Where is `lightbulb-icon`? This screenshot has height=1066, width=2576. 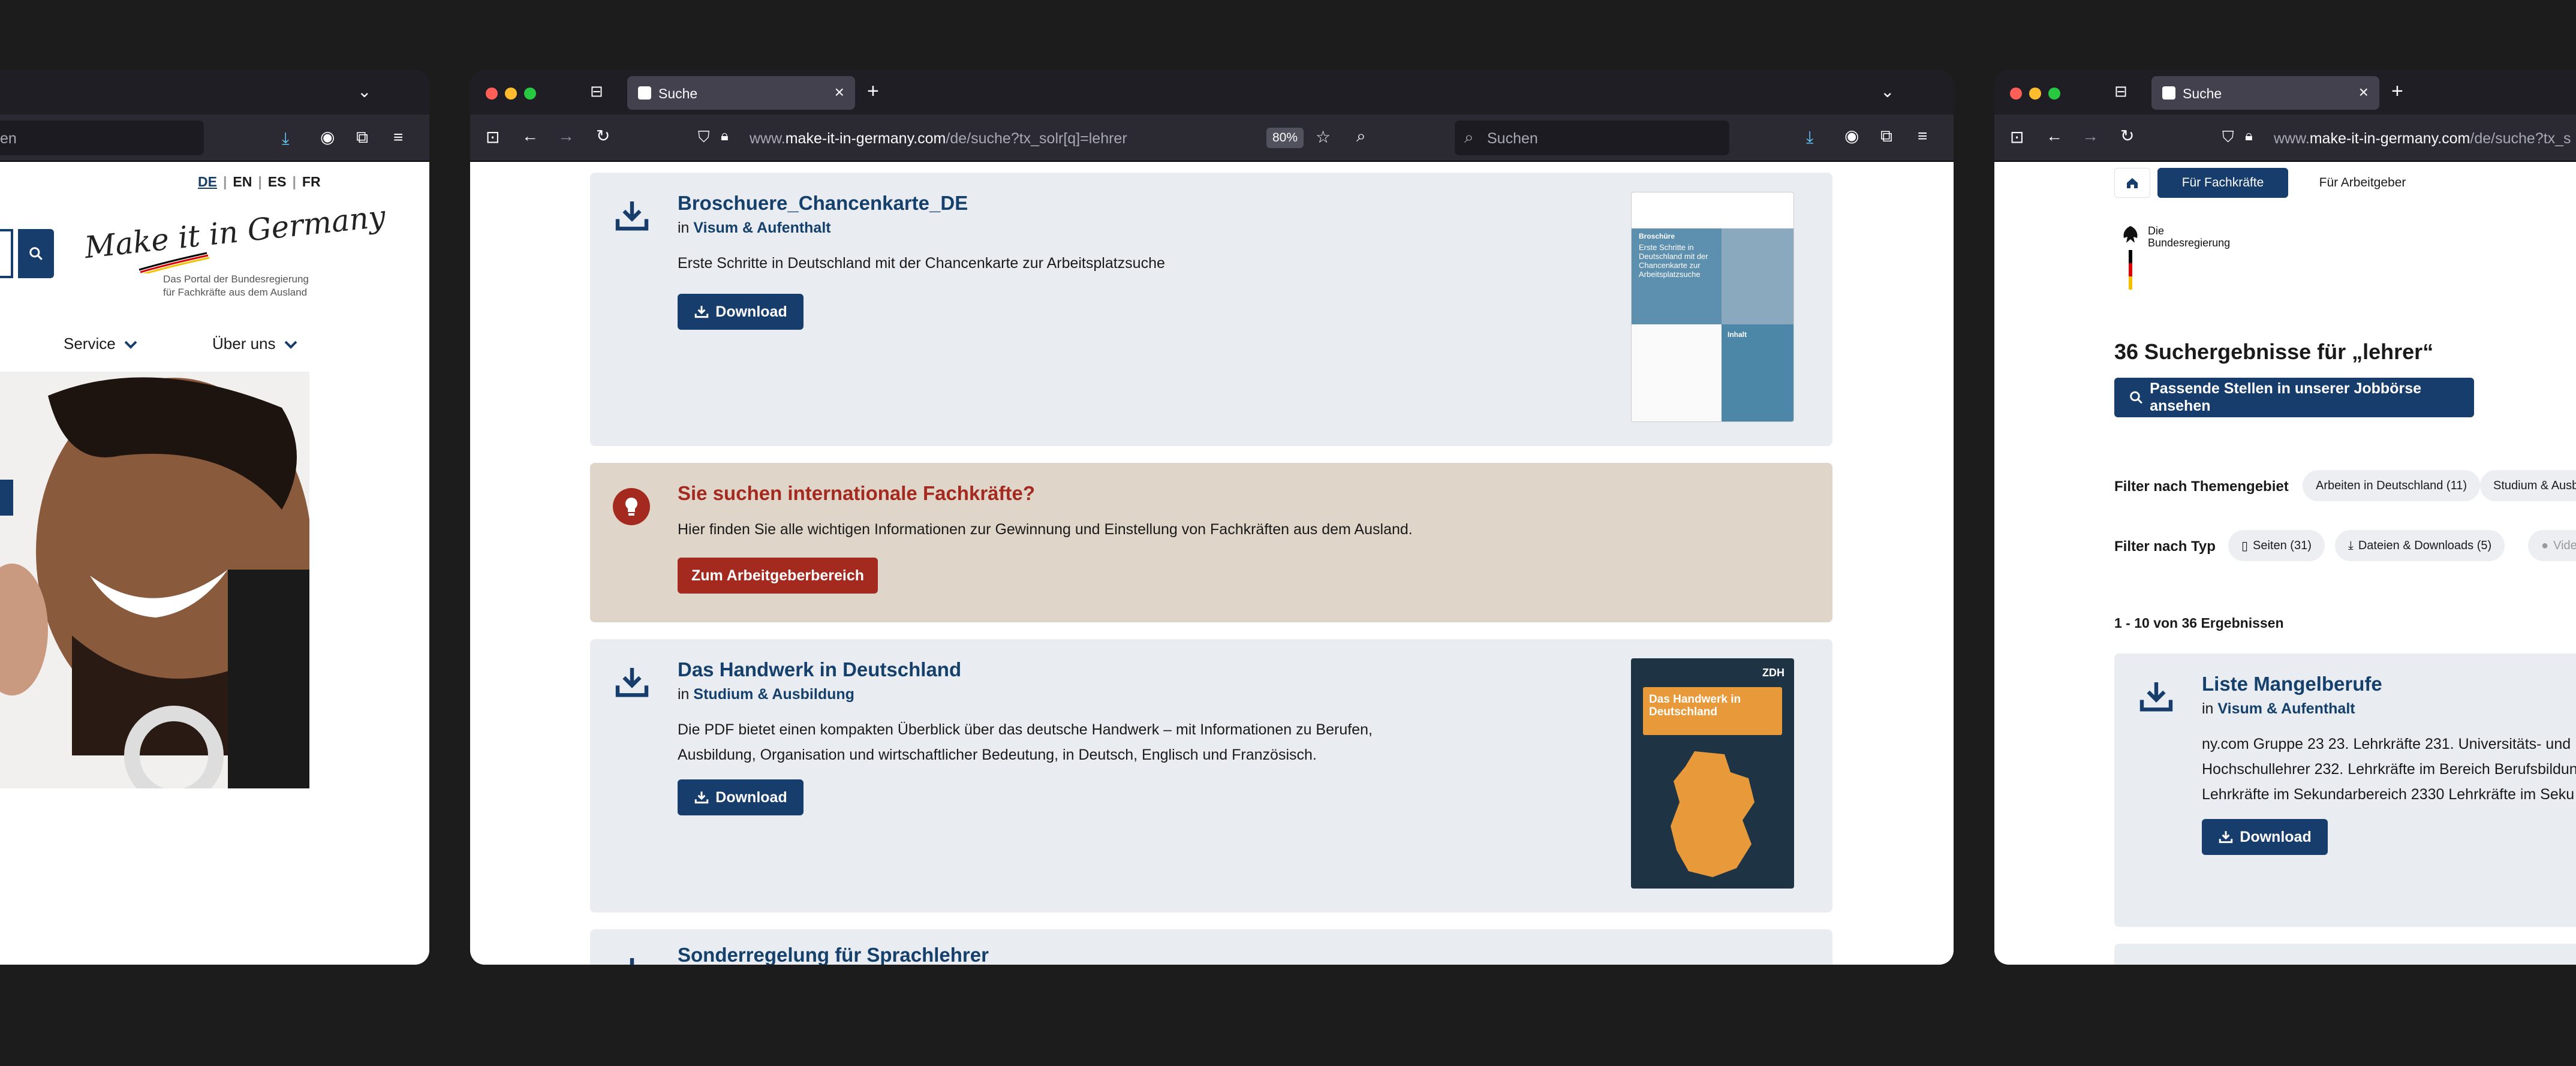 lightbulb-icon is located at coordinates (632, 506).